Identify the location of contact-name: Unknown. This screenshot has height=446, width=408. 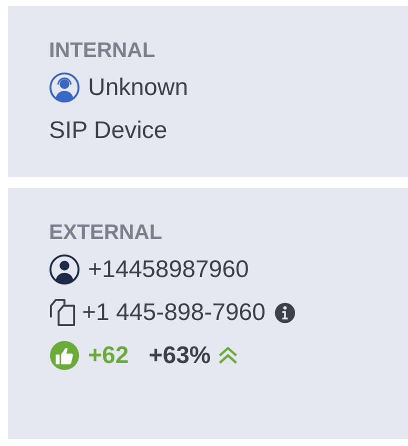
(138, 88).